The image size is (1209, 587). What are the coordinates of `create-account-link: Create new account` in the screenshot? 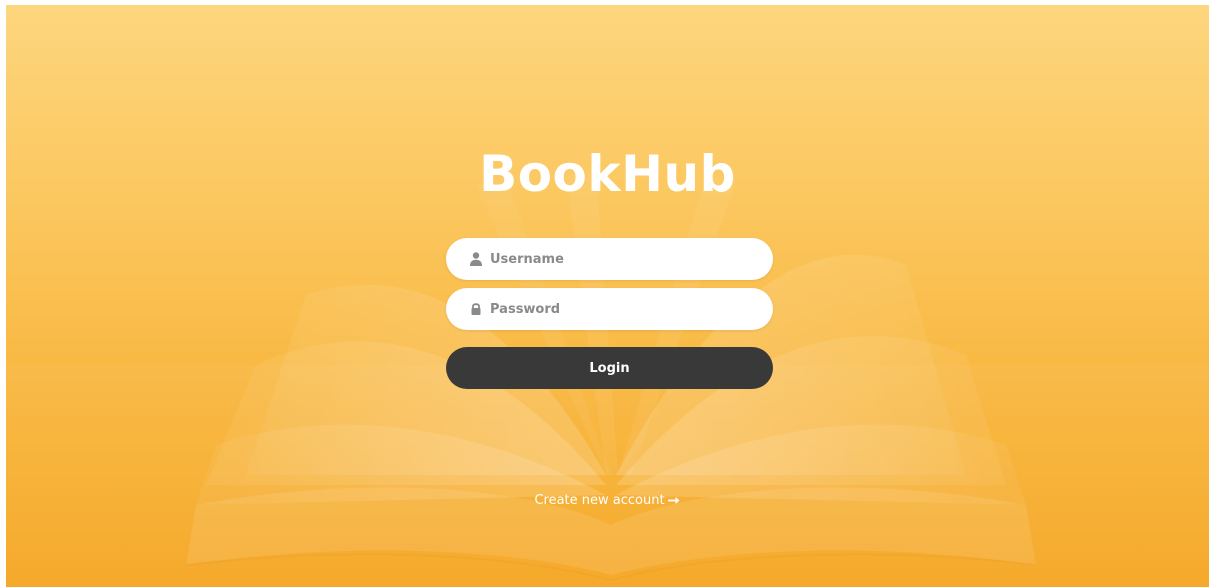 It's located at (607, 500).